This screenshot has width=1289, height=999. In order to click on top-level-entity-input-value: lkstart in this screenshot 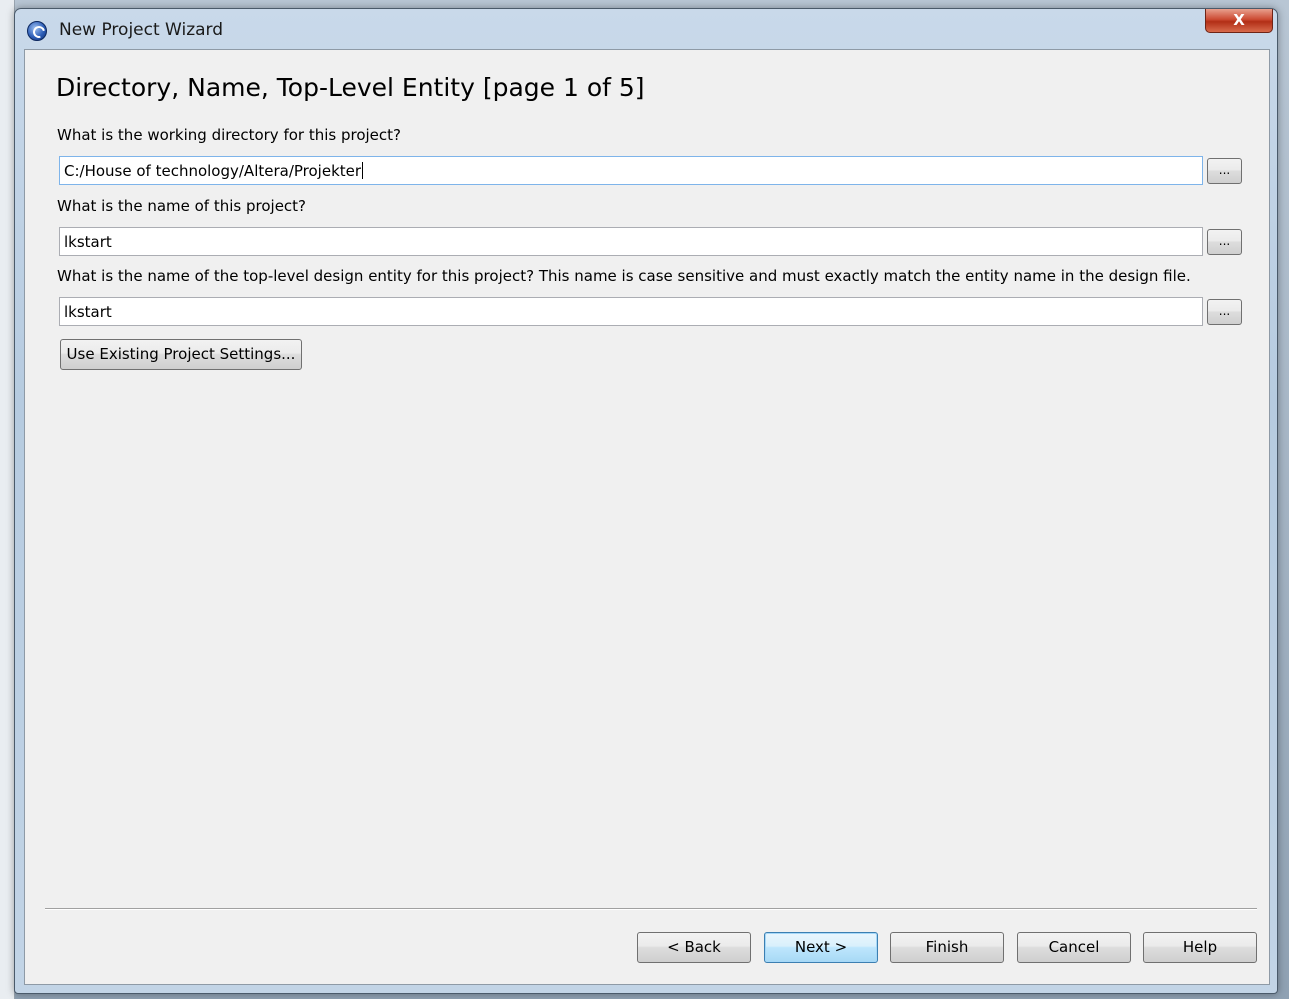, I will do `click(88, 312)`.